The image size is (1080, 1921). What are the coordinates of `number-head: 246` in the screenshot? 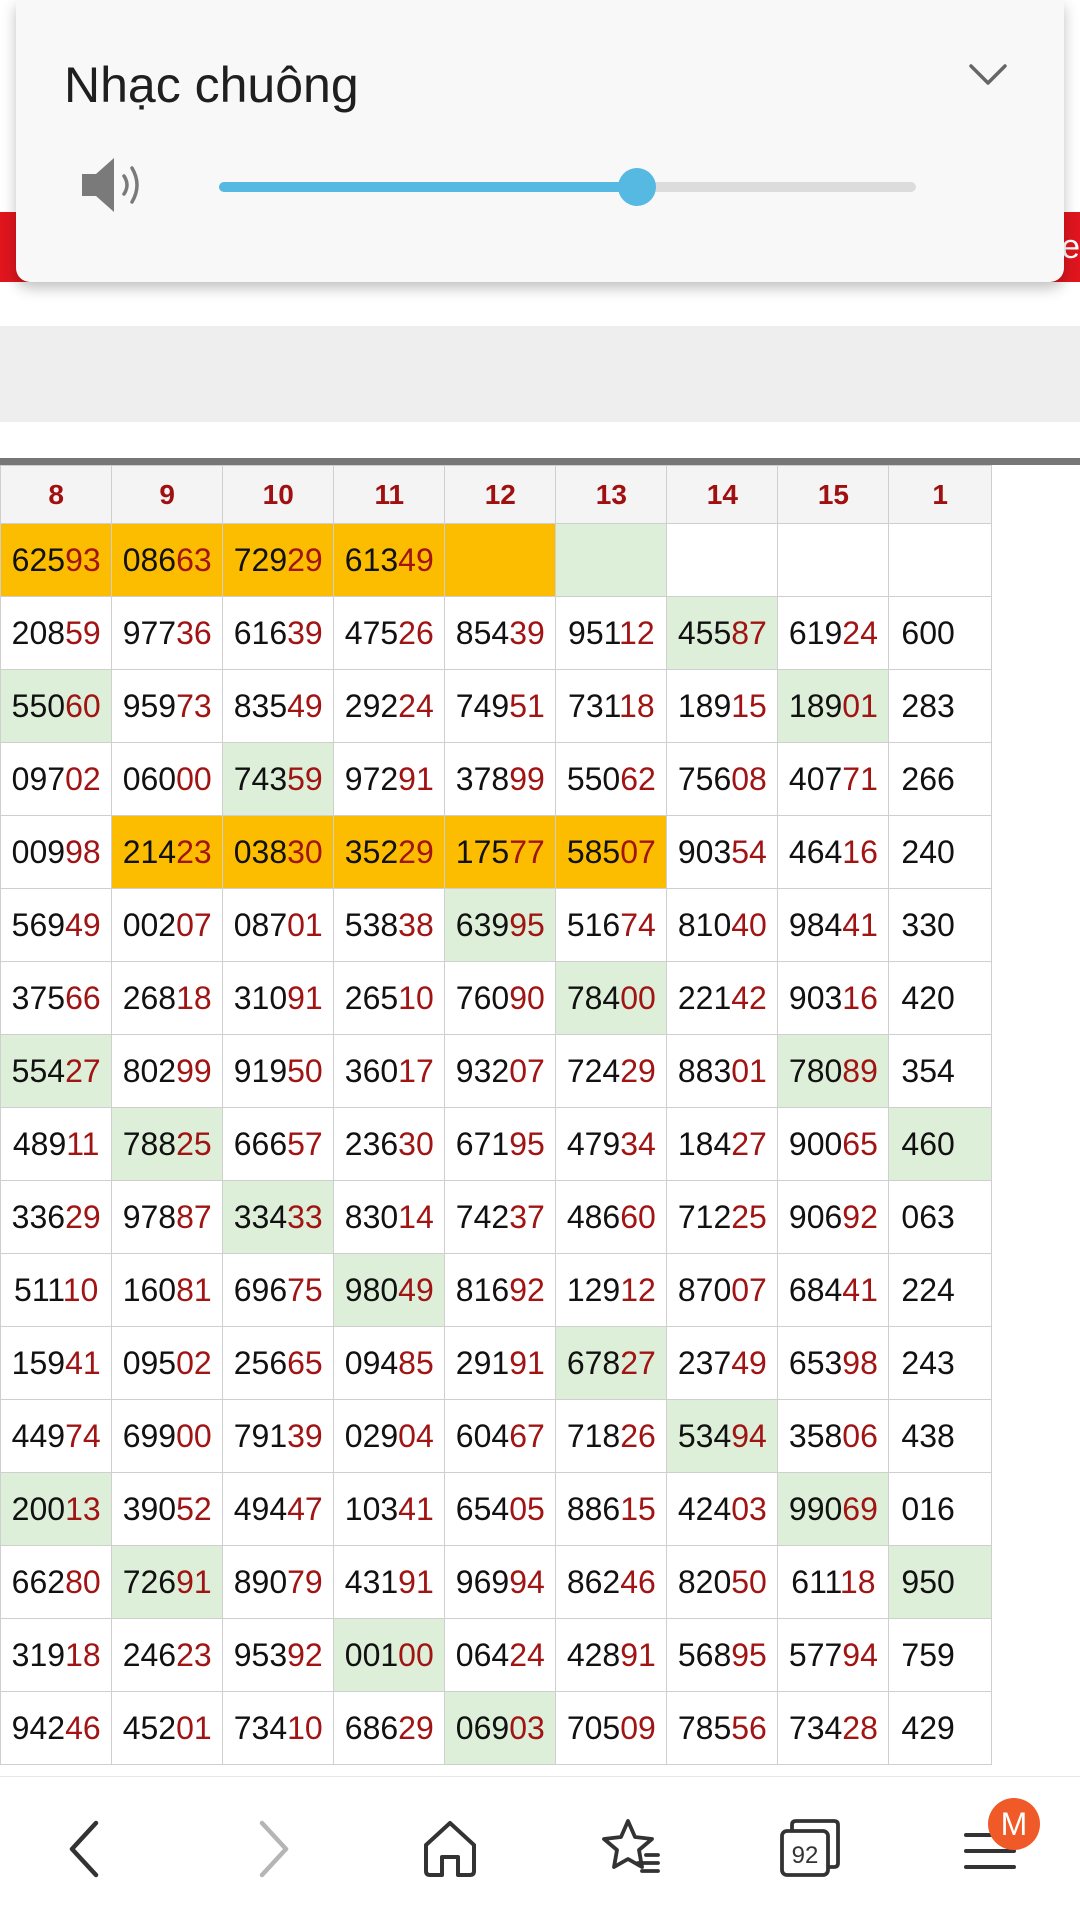 It's located at (149, 1654).